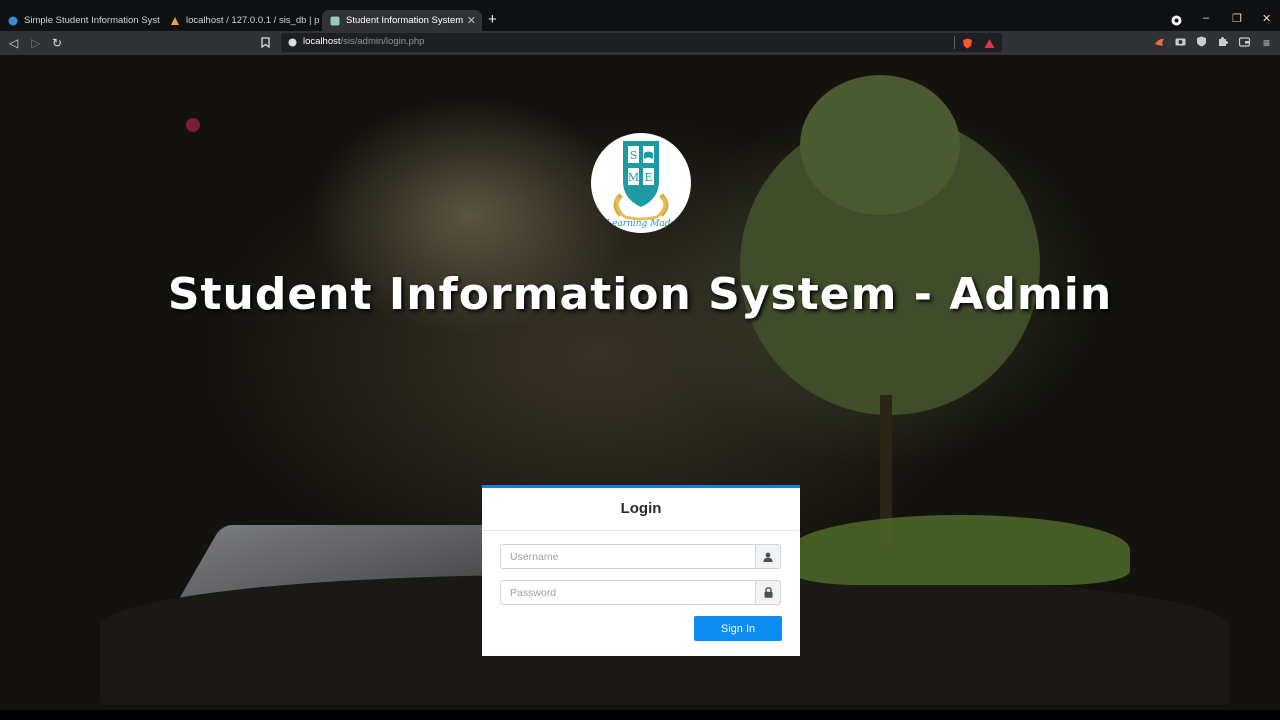 The width and height of the screenshot is (1280, 720). I want to click on username-addon, so click(768, 556).